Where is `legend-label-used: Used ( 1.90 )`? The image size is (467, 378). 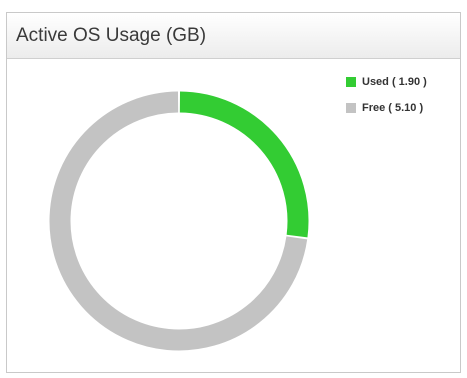 legend-label-used: Used ( 1.90 ) is located at coordinates (394, 82).